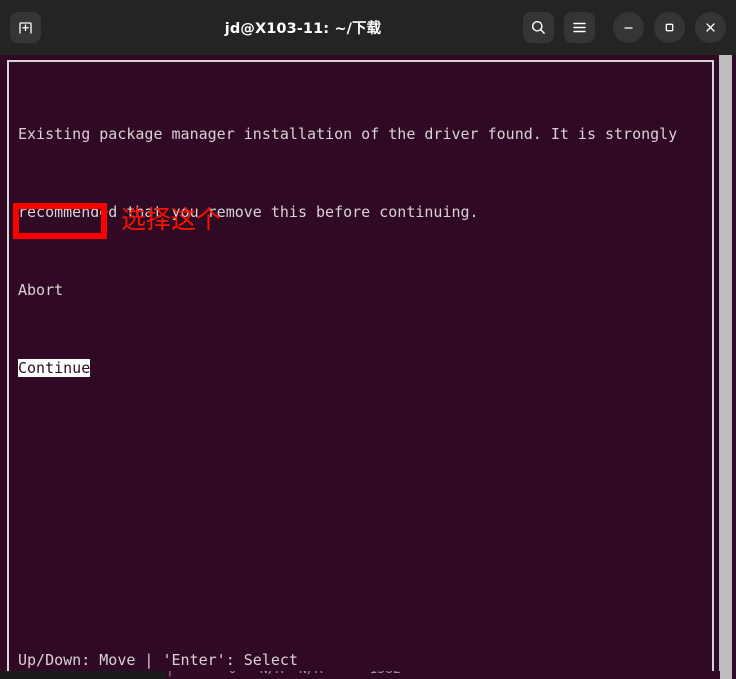 This screenshot has height=679, width=736. I want to click on background-window-scrollbar, so click(726, 675).